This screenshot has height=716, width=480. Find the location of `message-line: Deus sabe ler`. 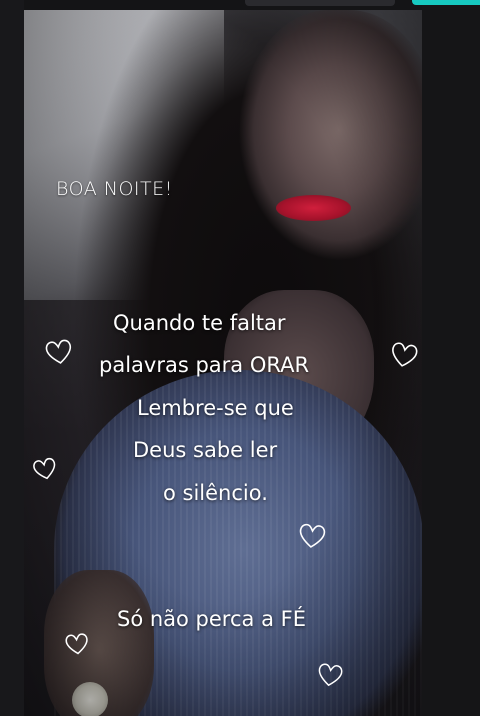

message-line: Deus sabe ler is located at coordinates (205, 450).